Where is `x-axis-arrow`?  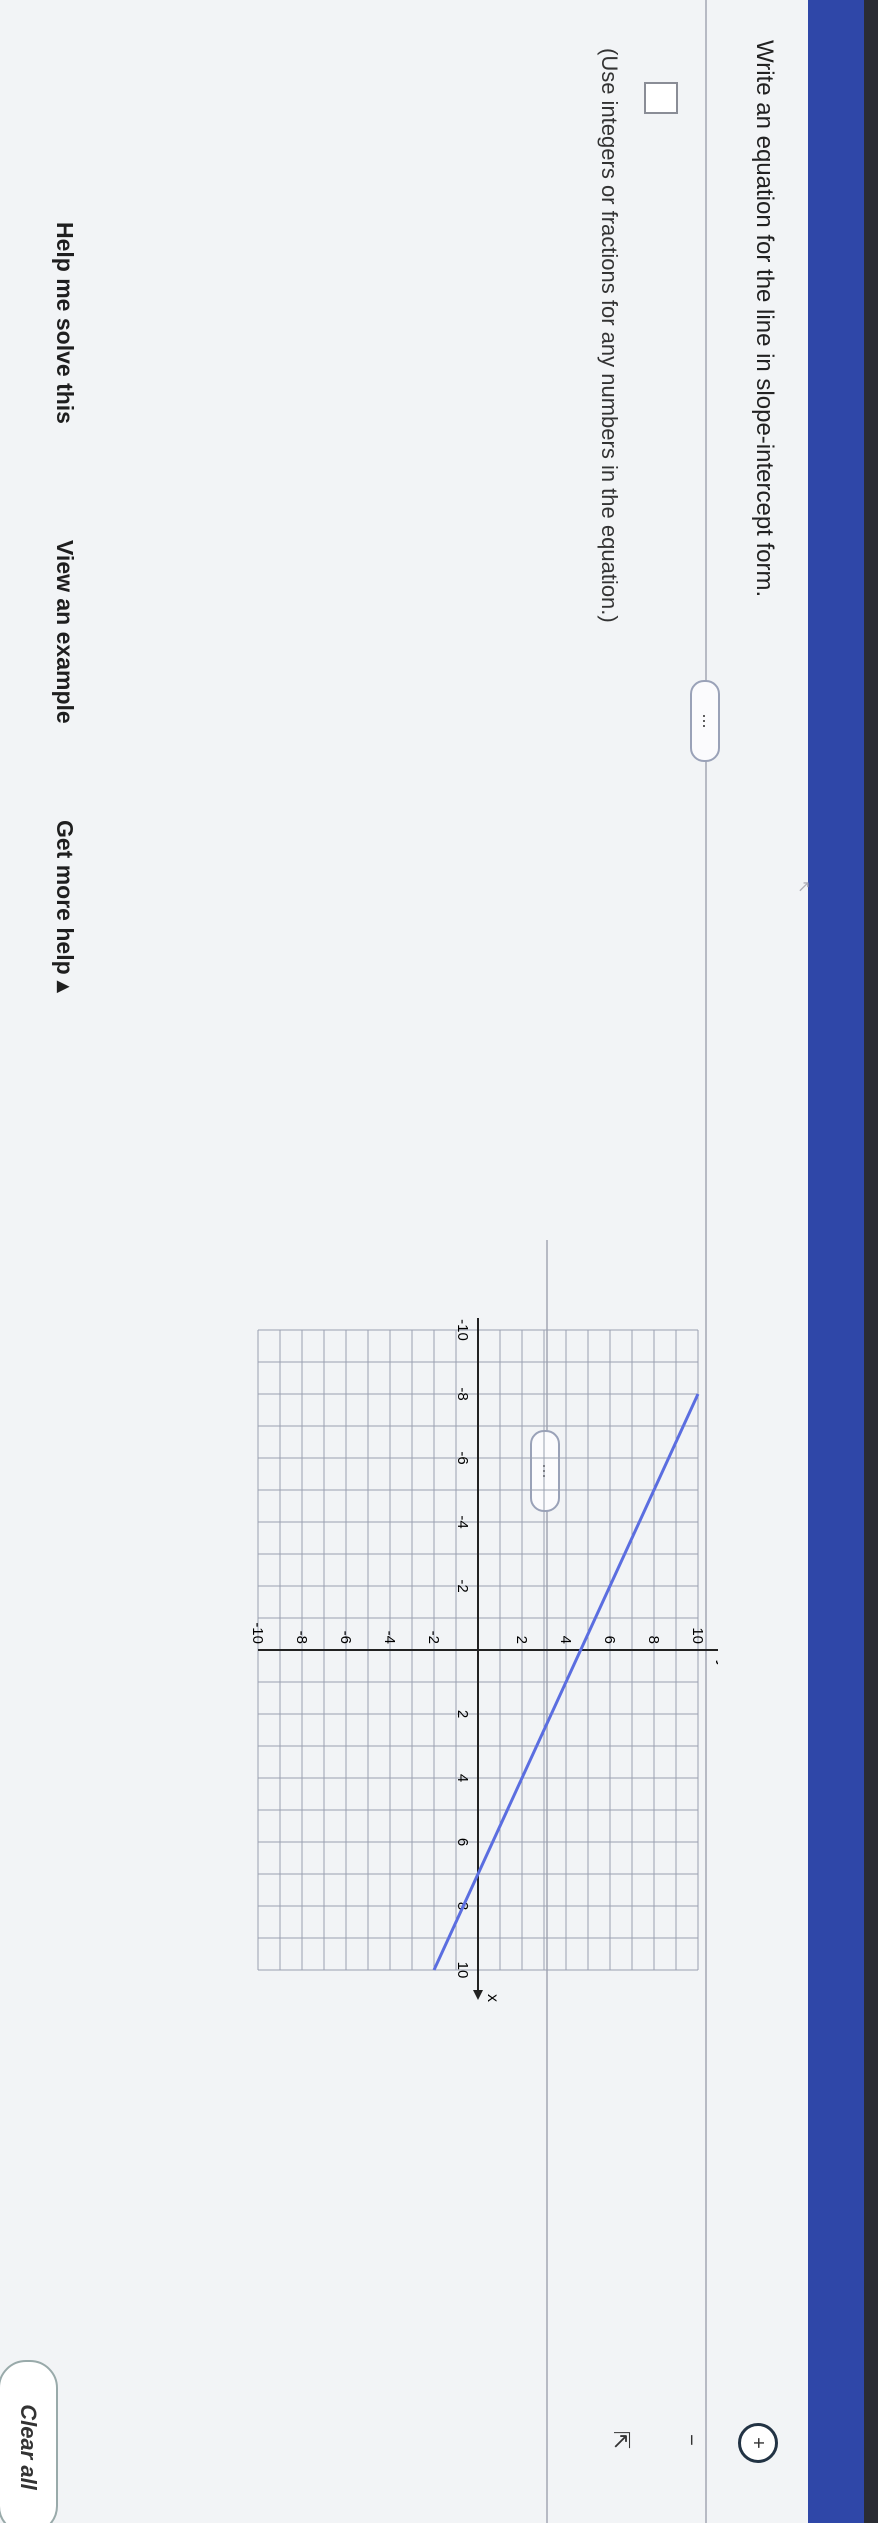 x-axis-arrow is located at coordinates (478, 1995).